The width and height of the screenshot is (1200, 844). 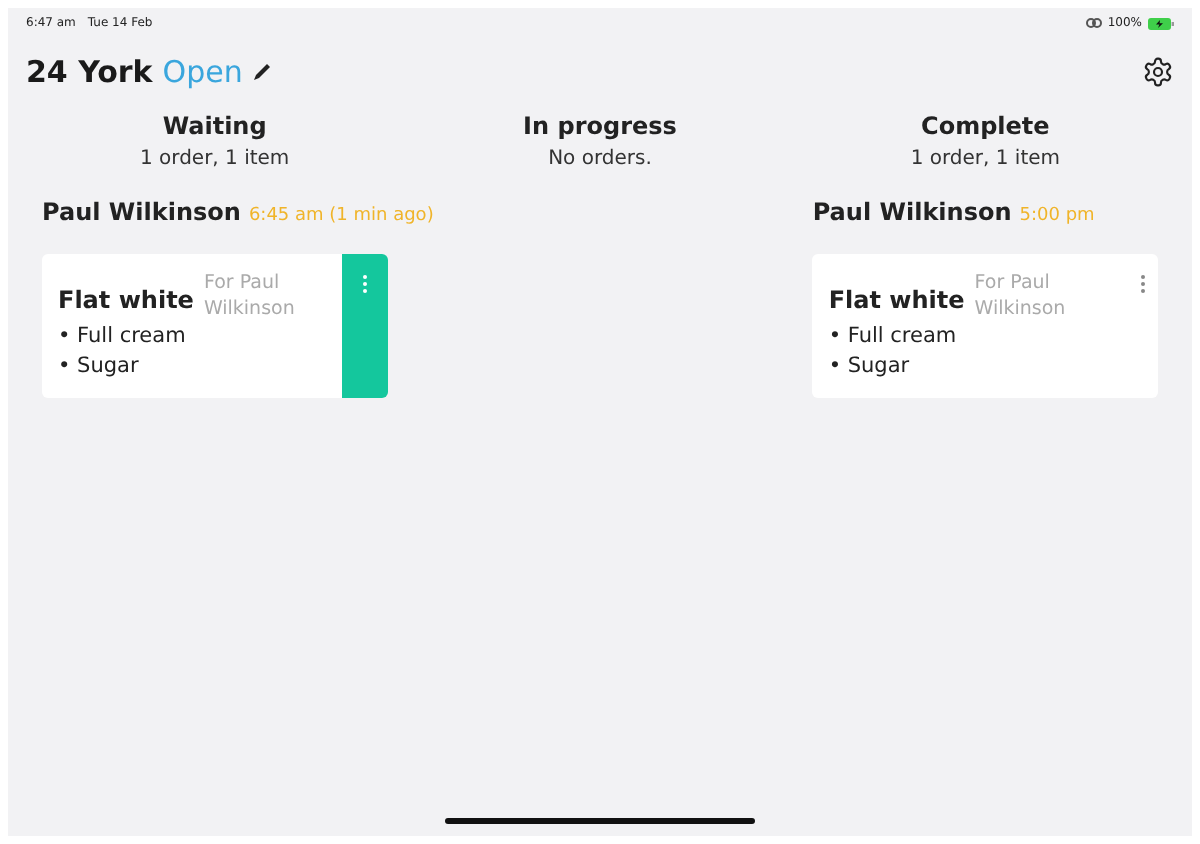 What do you see at coordinates (214, 126) in the screenshot?
I see `column-title: Waiting` at bounding box center [214, 126].